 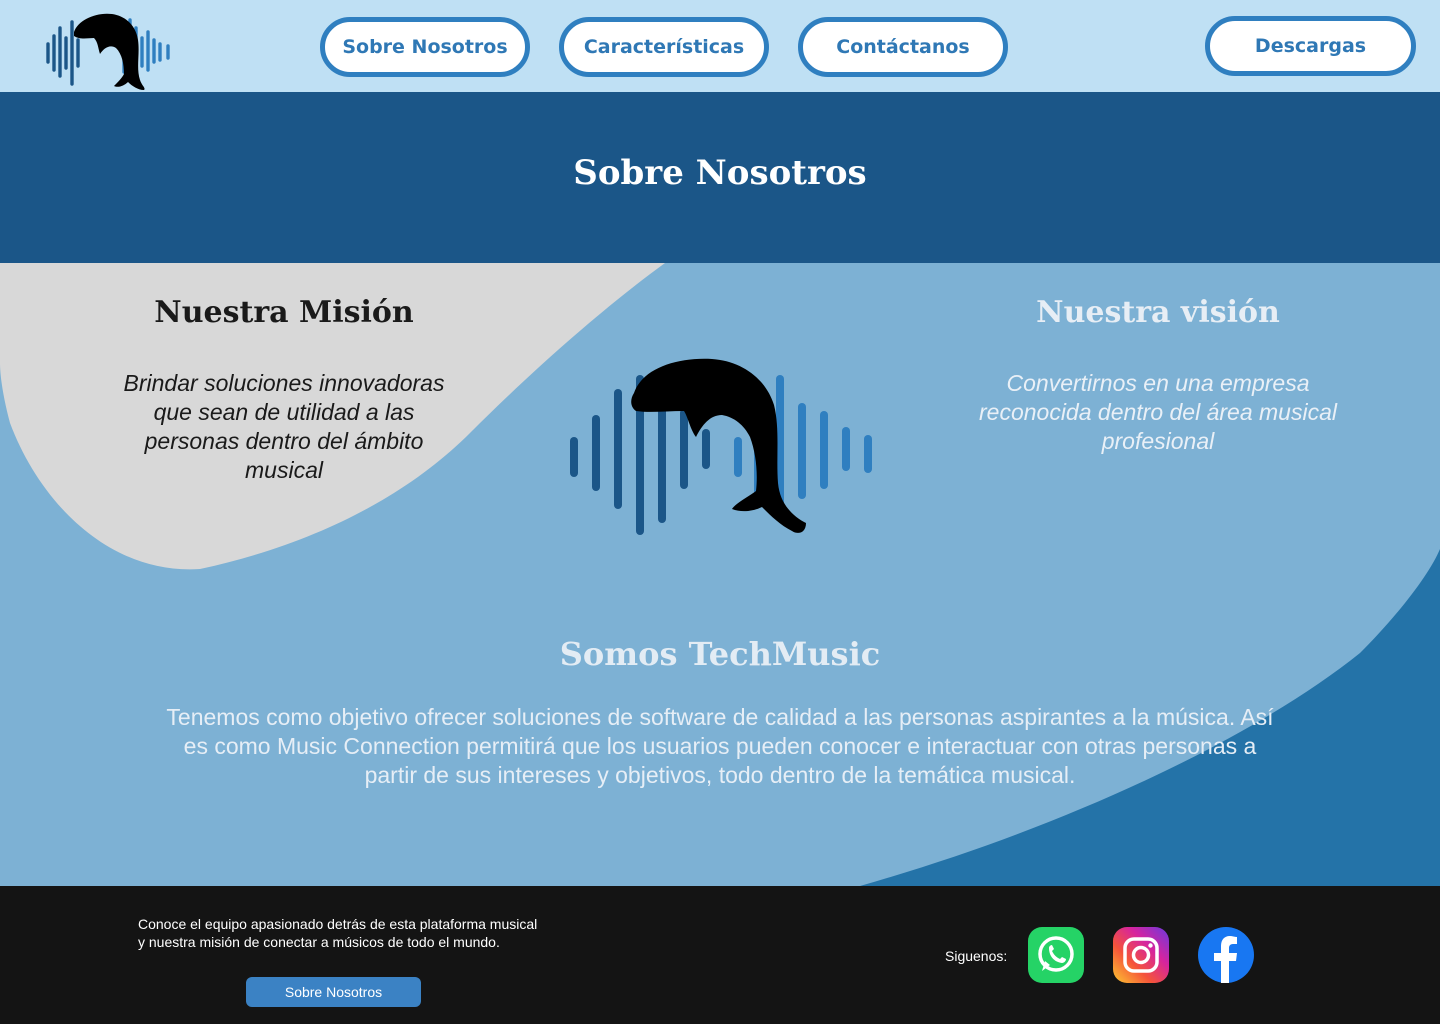 What do you see at coordinates (1056, 955) in the screenshot?
I see `whatsapp-icon` at bounding box center [1056, 955].